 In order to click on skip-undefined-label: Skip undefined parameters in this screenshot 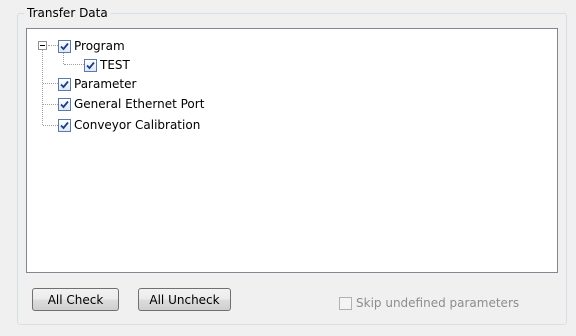, I will do `click(438, 303)`.